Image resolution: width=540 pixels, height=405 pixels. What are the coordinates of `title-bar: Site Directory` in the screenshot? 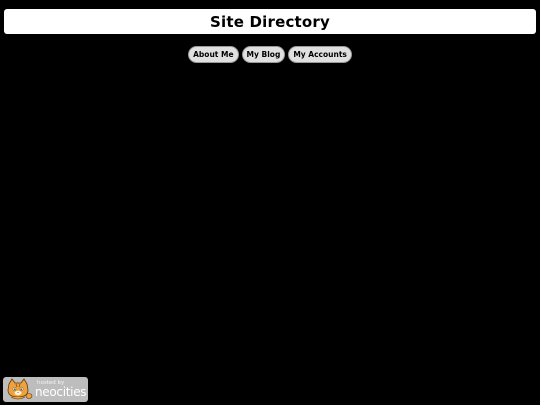 It's located at (270, 21).